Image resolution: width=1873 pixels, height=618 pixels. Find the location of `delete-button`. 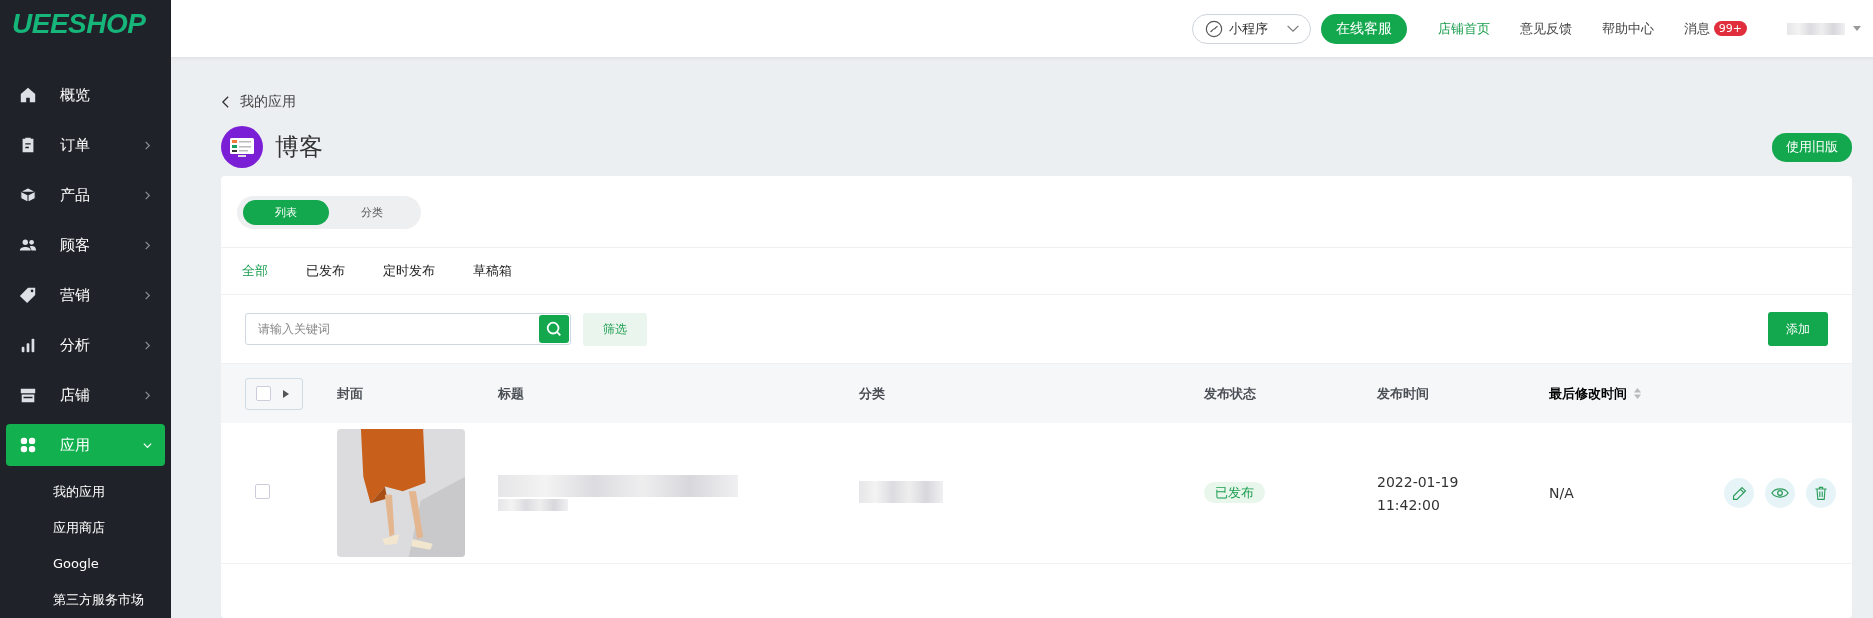

delete-button is located at coordinates (1821, 493).